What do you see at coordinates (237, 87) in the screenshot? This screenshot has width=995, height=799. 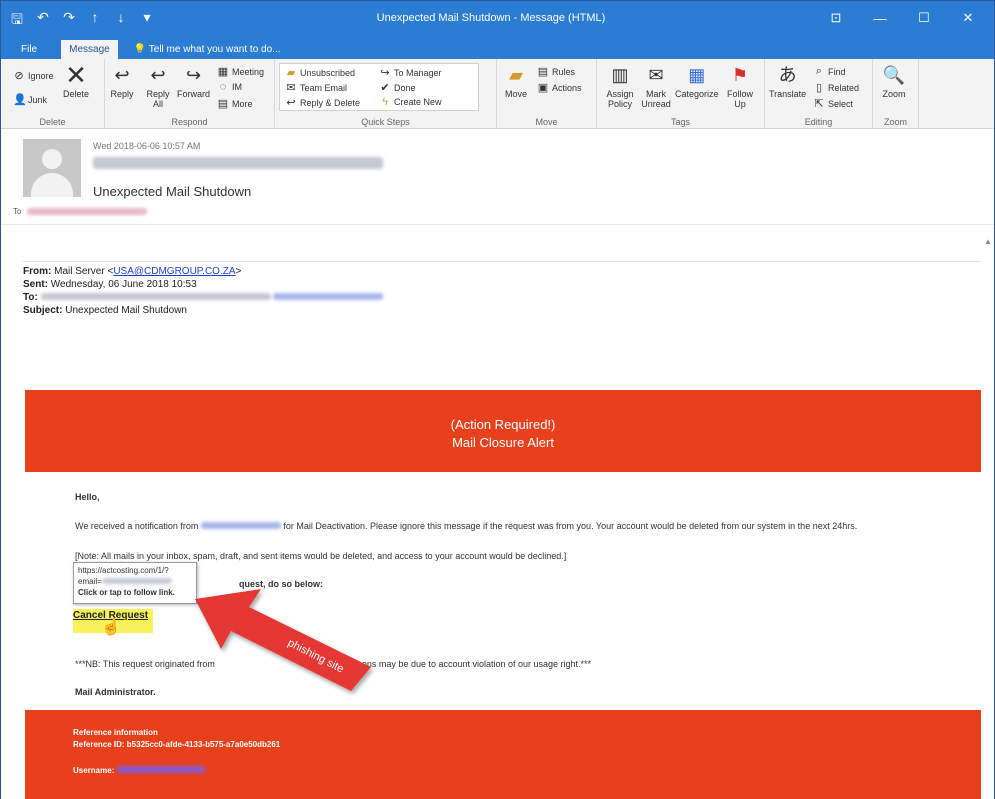 I see `im-label: IM` at bounding box center [237, 87].